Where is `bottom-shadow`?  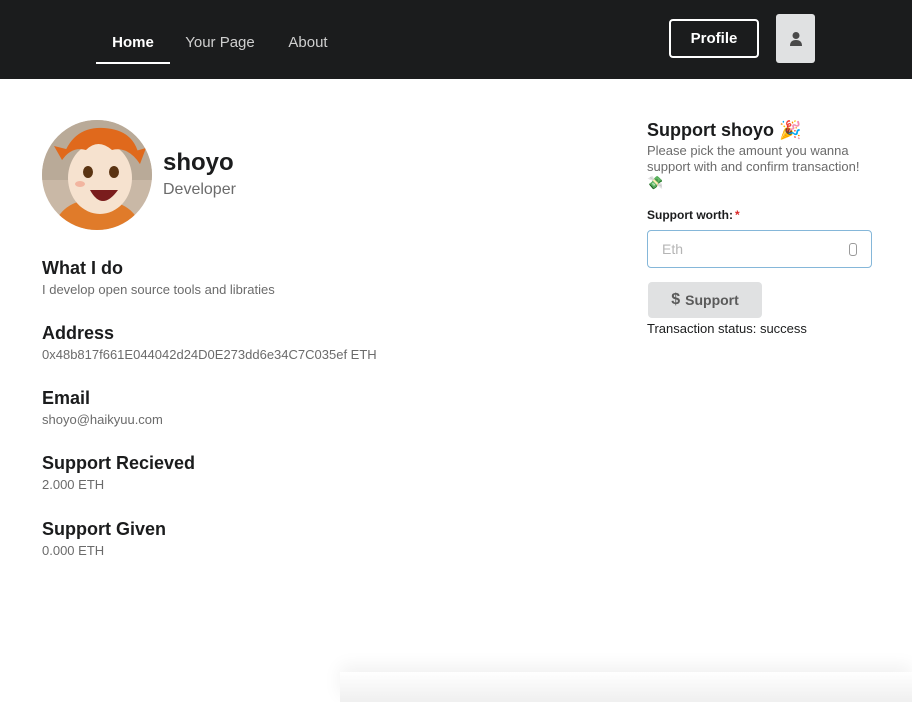 bottom-shadow is located at coordinates (626, 687).